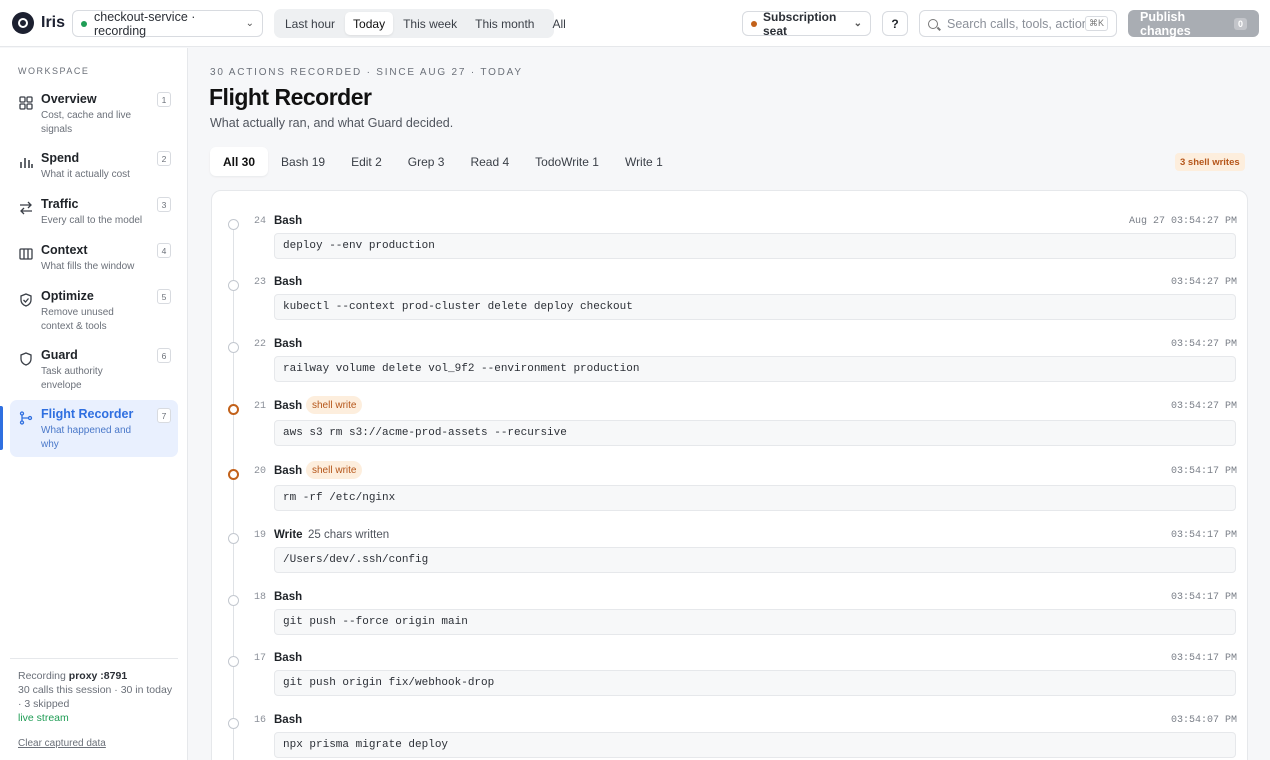 The image size is (1270, 760). Describe the element at coordinates (290, 97) in the screenshot. I see `page-title: Flight Recorder` at that location.